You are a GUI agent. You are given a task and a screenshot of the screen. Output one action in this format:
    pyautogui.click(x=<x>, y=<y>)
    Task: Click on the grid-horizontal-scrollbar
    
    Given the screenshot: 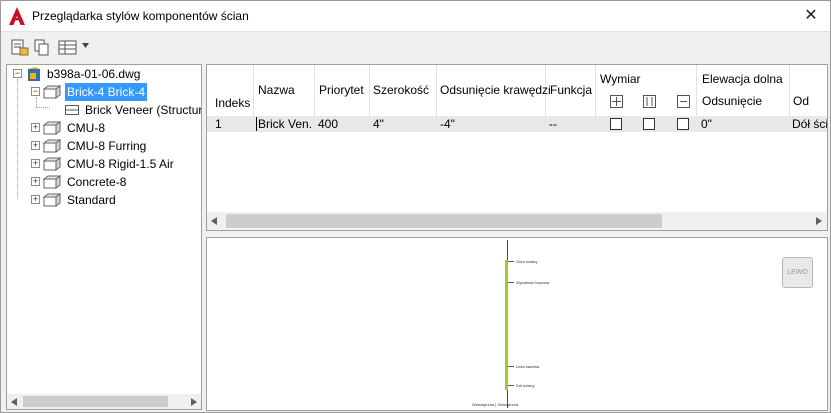 What is the action you would take?
    pyautogui.click(x=517, y=221)
    